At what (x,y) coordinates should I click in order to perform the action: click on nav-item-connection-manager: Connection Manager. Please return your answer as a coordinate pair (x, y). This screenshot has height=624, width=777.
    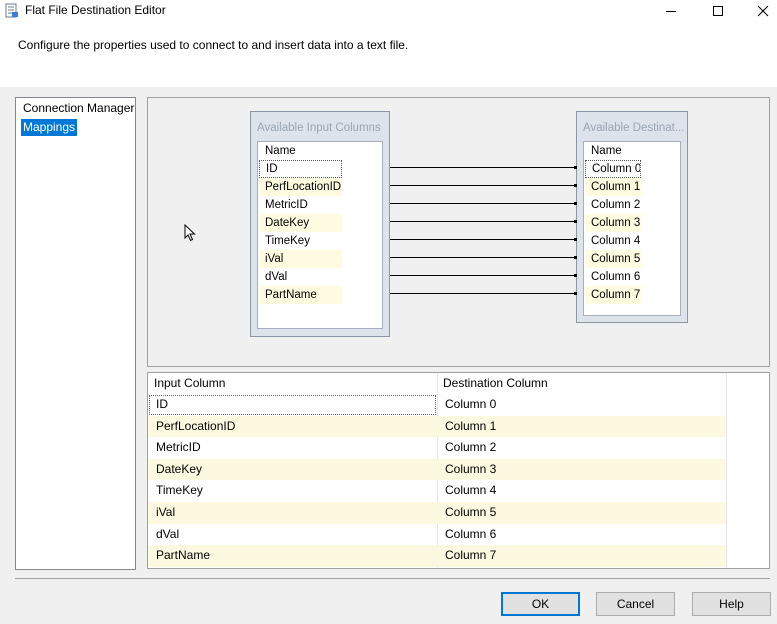
    Looking at the image, I should click on (78, 108).